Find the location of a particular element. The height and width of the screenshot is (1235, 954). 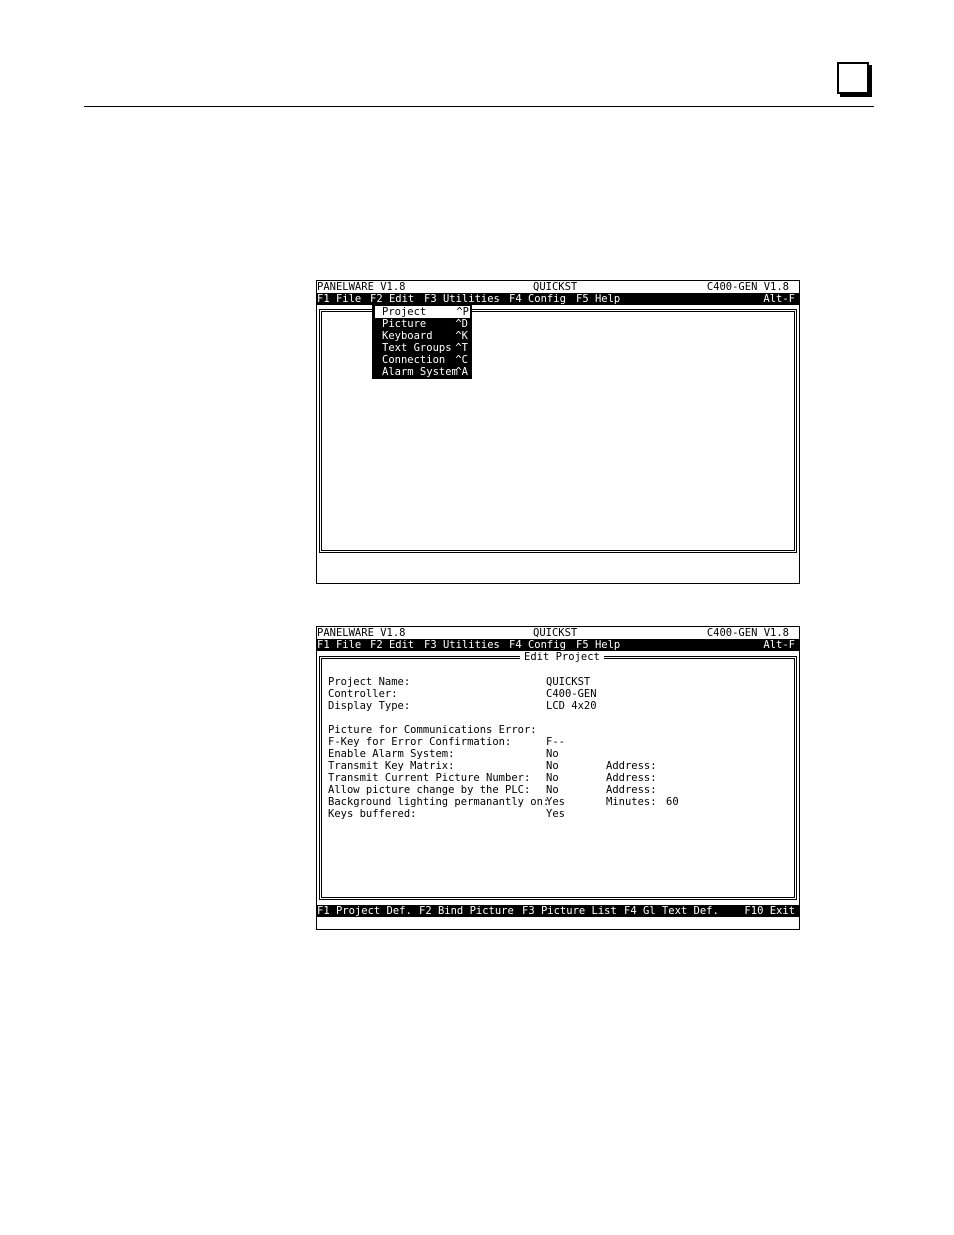

dropdown-item-alarm-system: Alarm System ^A is located at coordinates (422, 372).